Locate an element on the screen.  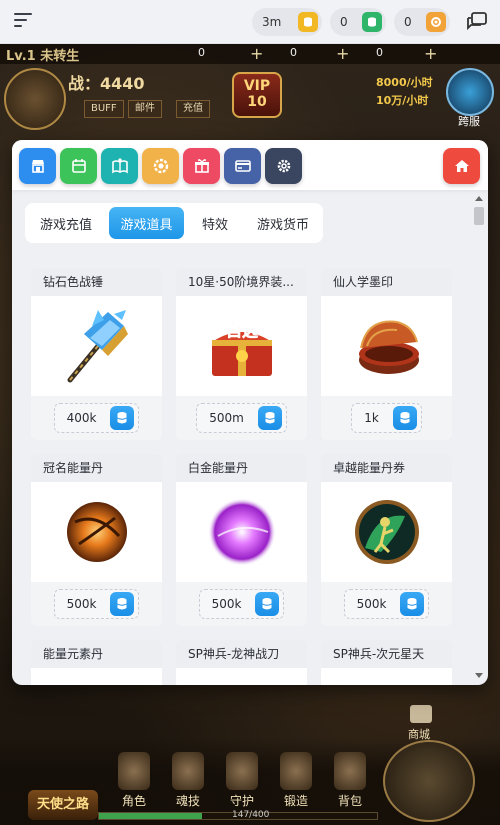
recharge-button: 充值 is located at coordinates (193, 109).